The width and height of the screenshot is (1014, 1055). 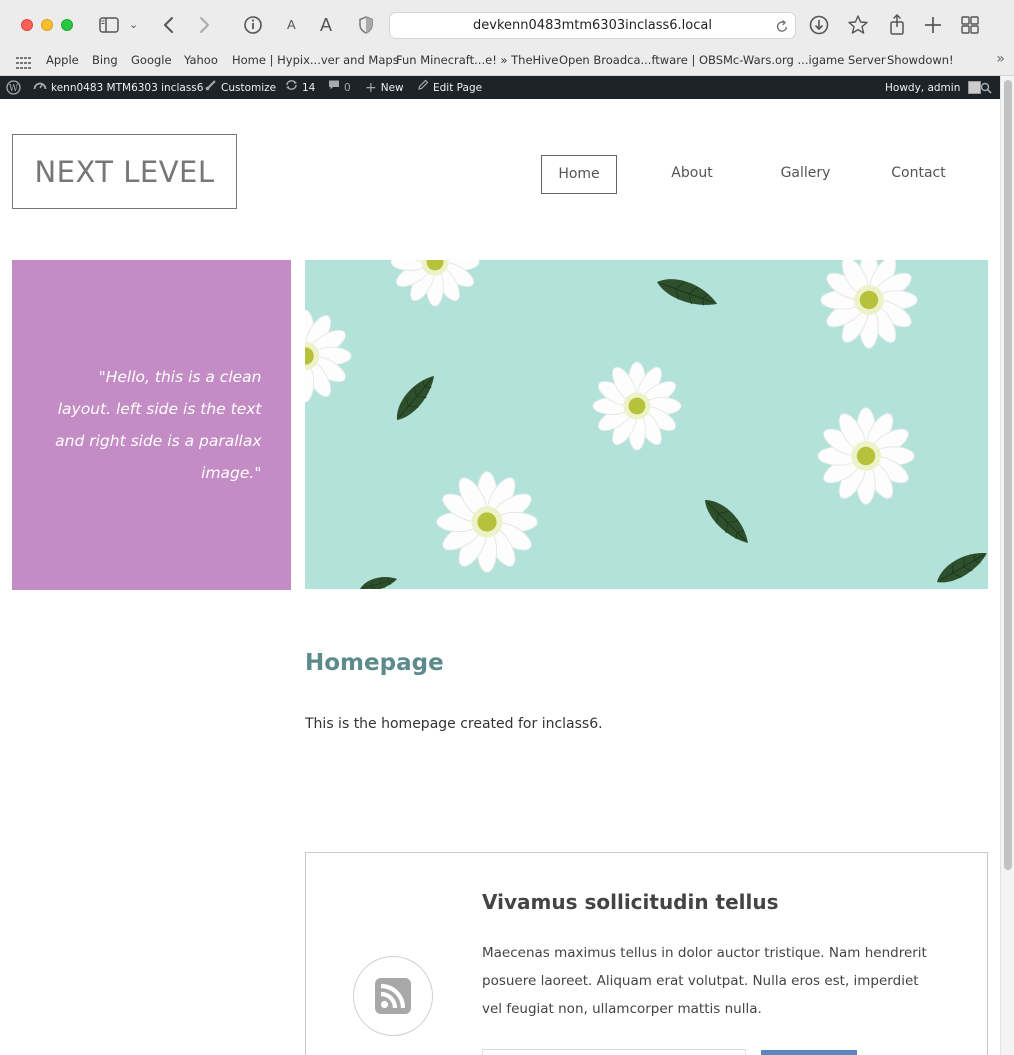 What do you see at coordinates (819, 25) in the screenshot?
I see `download-icon` at bounding box center [819, 25].